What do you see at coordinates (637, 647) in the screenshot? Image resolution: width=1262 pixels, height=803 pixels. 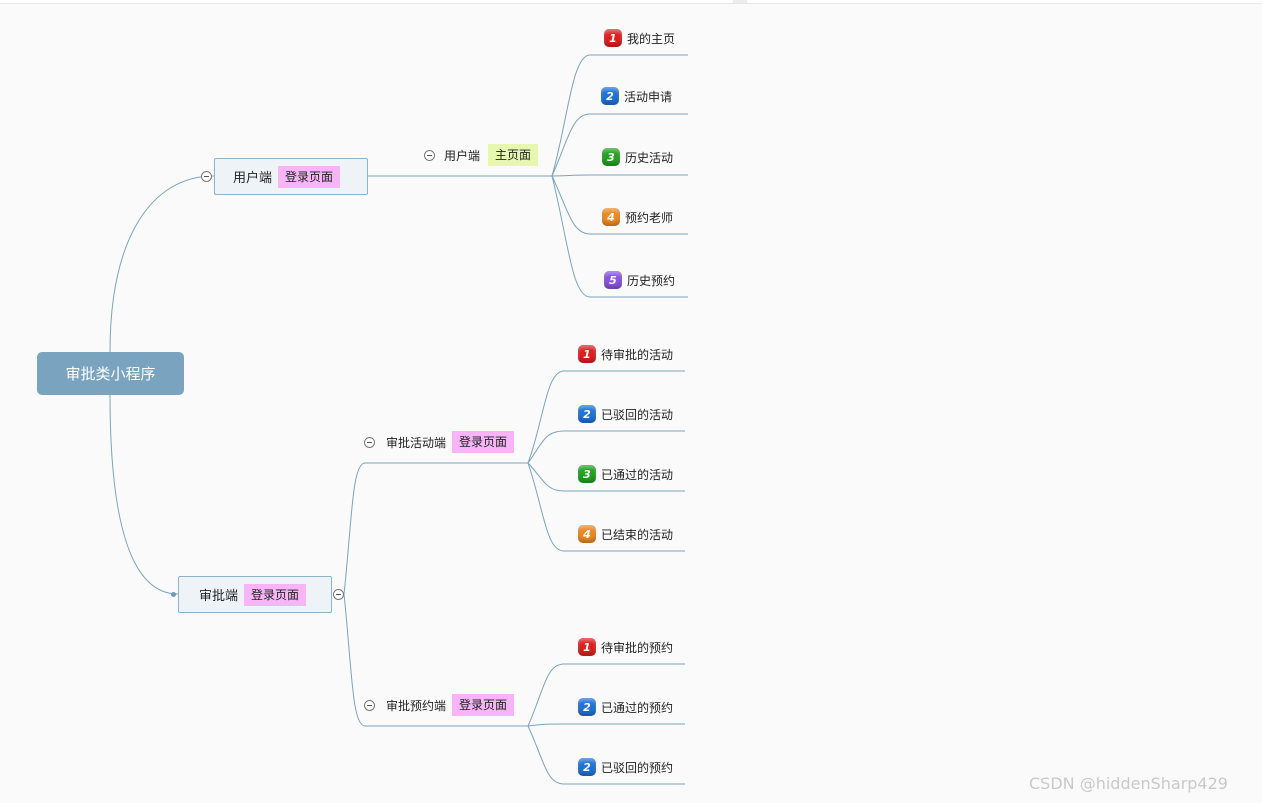 I see `booking-leaf-1-label: 待审批的预约` at bounding box center [637, 647].